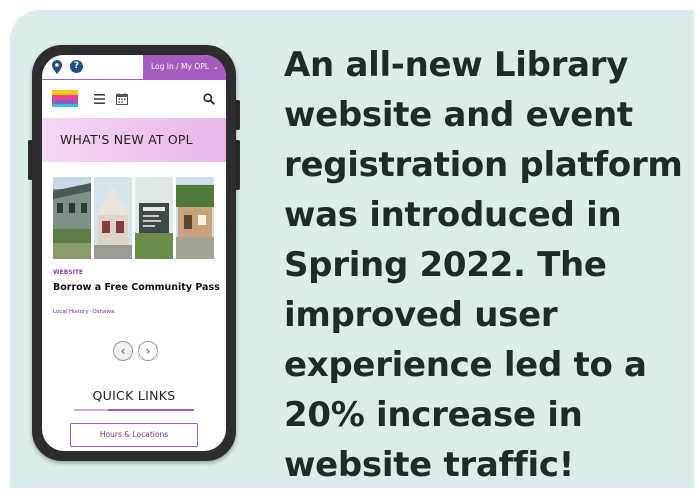 The height and width of the screenshot is (490, 696). Describe the element at coordinates (134, 218) in the screenshot. I see `featured-image-collage` at that location.